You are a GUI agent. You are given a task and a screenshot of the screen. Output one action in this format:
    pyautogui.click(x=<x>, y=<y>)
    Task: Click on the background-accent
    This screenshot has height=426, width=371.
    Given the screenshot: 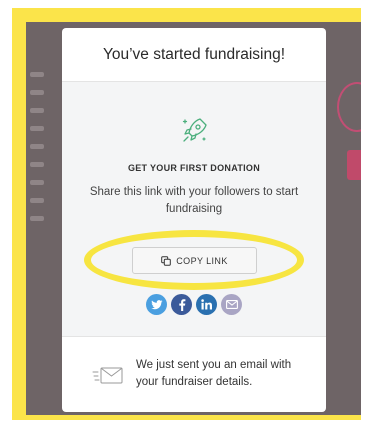 What is the action you would take?
    pyautogui.click(x=354, y=165)
    